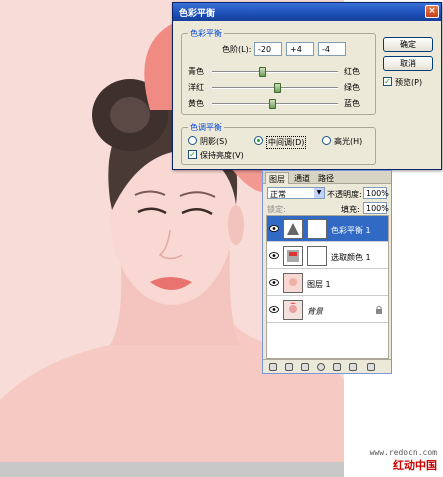 The width and height of the screenshot is (443, 477). I want to click on highlights-radio, so click(326, 140).